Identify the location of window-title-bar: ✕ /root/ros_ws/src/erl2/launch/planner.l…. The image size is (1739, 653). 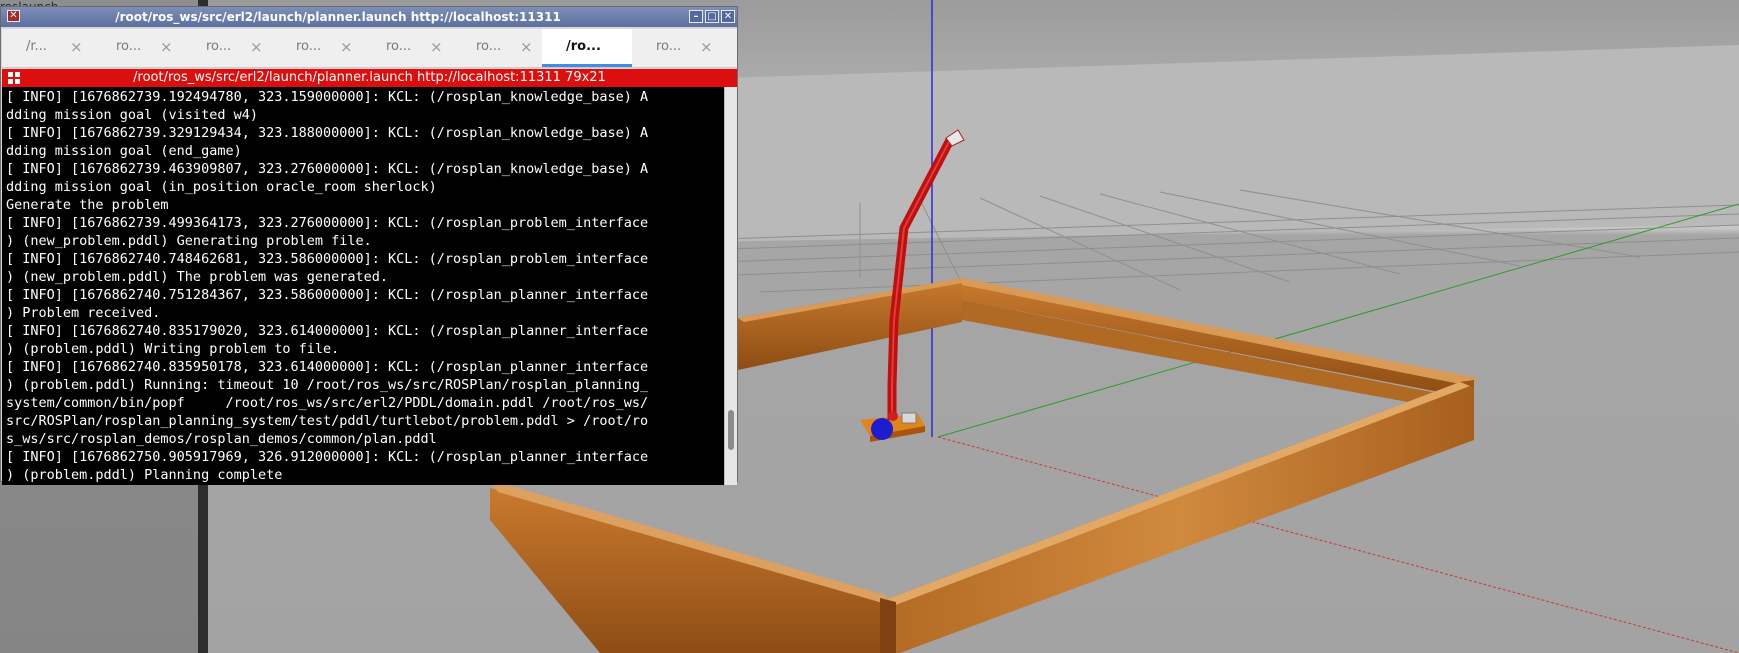
(369, 17).